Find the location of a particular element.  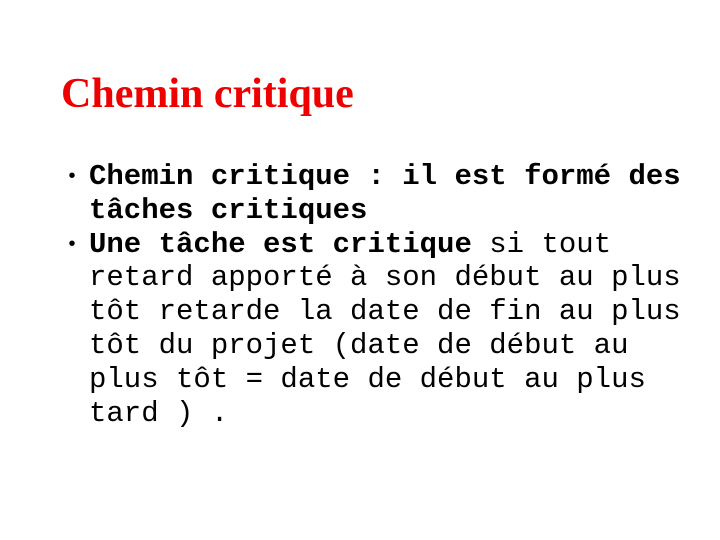

bullet-text-line: tard ) . is located at coordinates (394, 414).